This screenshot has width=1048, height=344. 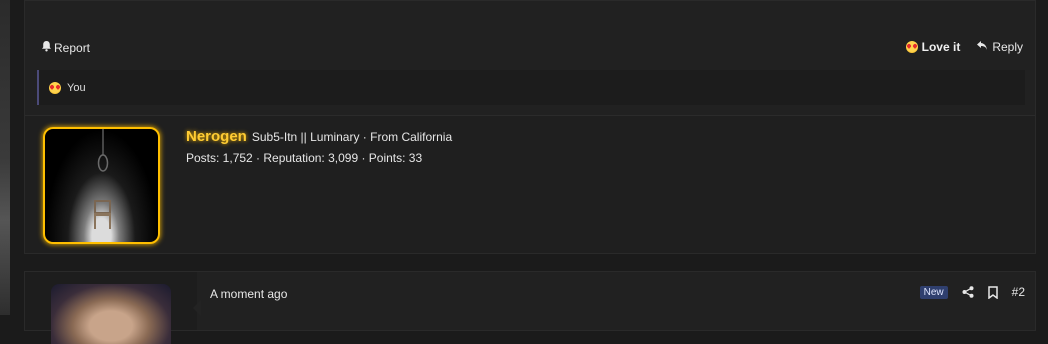 What do you see at coordinates (102, 179) in the screenshot?
I see `noose-chair-image` at bounding box center [102, 179].